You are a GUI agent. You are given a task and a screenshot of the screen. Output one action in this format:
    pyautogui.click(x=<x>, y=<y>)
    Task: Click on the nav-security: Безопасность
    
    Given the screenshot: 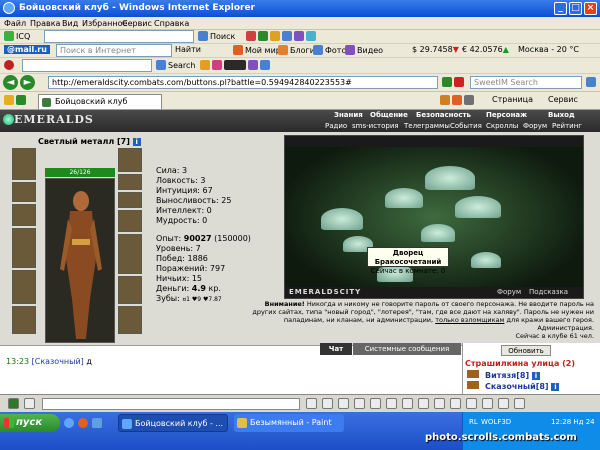 What is the action you would take?
    pyautogui.click(x=443, y=116)
    